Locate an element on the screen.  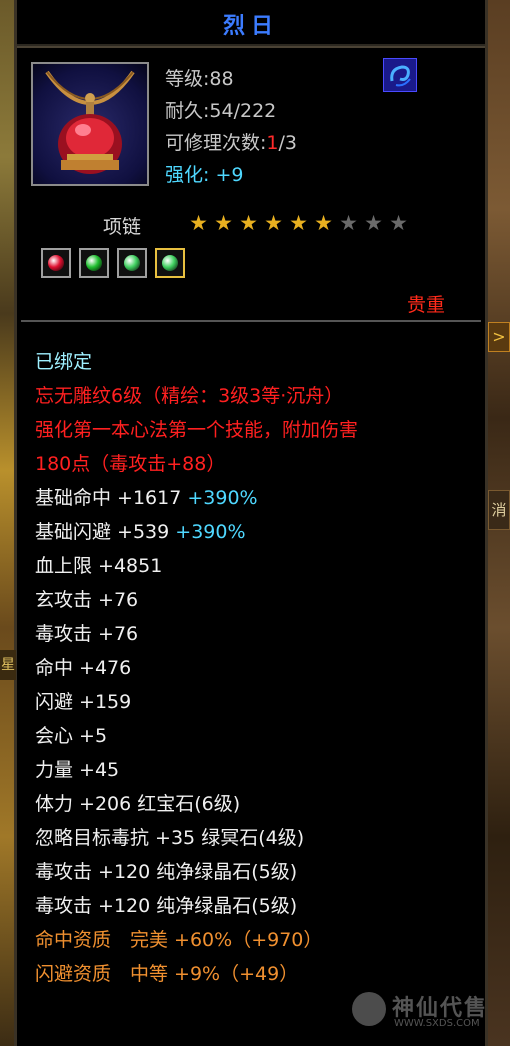
necklace-icon is located at coordinates (90, 124).